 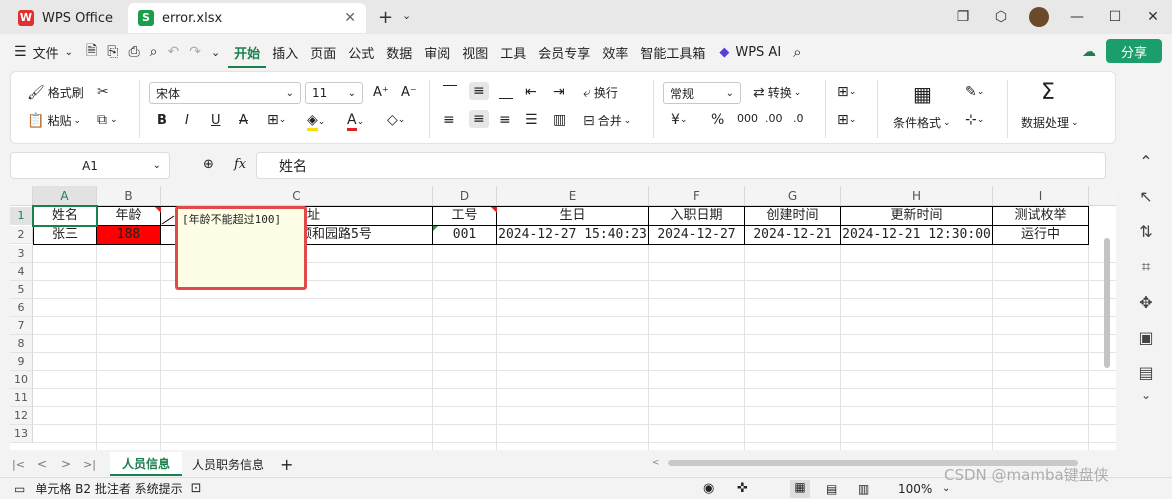 What do you see at coordinates (831, 489) in the screenshot?
I see `page-layout-icon: ▤` at bounding box center [831, 489].